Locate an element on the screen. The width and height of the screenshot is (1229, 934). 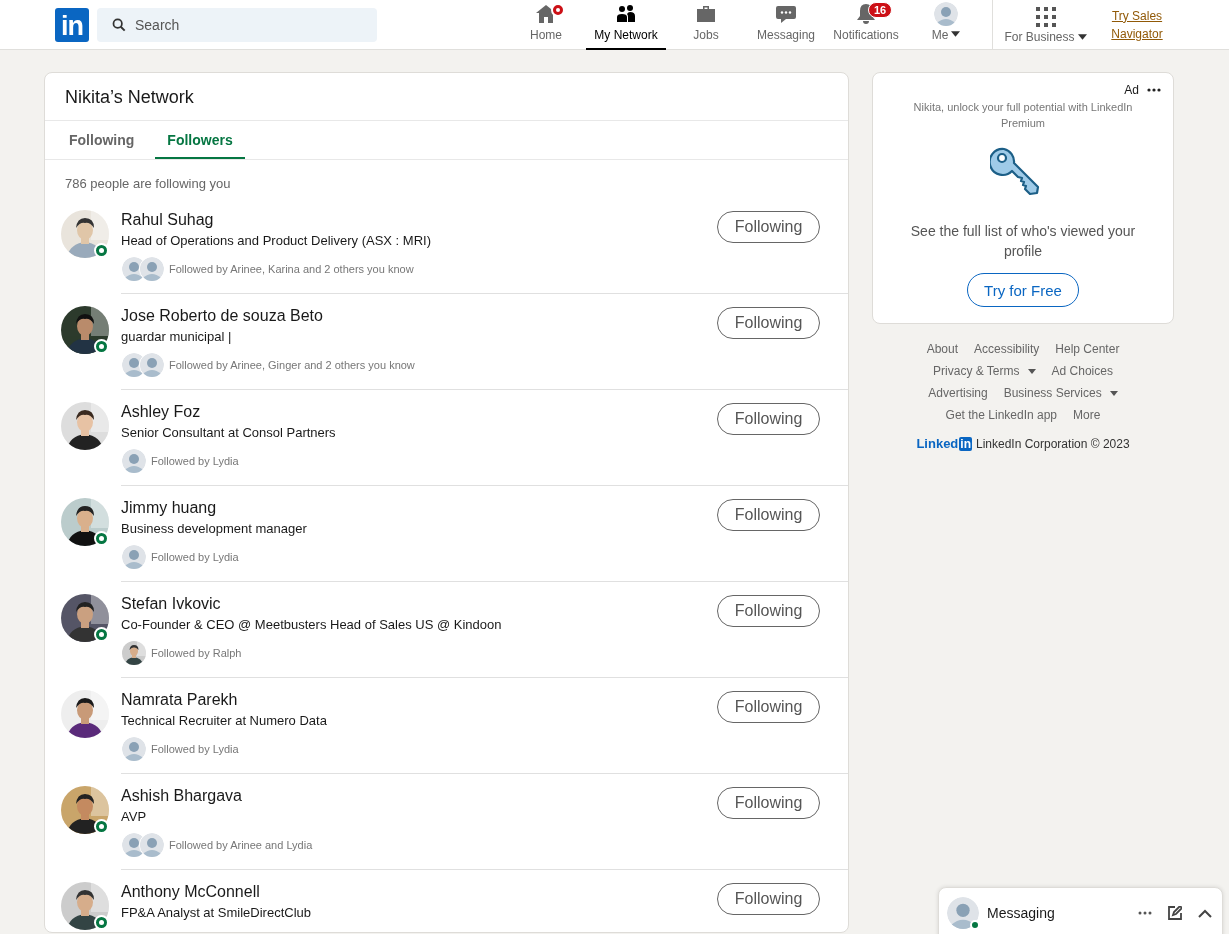
nav-tab: Jobs is located at coordinates (706, 25).